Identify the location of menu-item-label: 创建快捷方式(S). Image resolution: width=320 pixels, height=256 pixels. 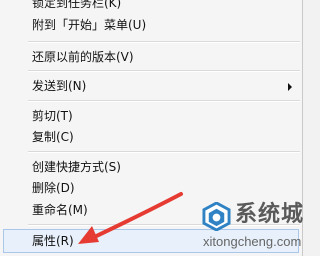
(76, 167).